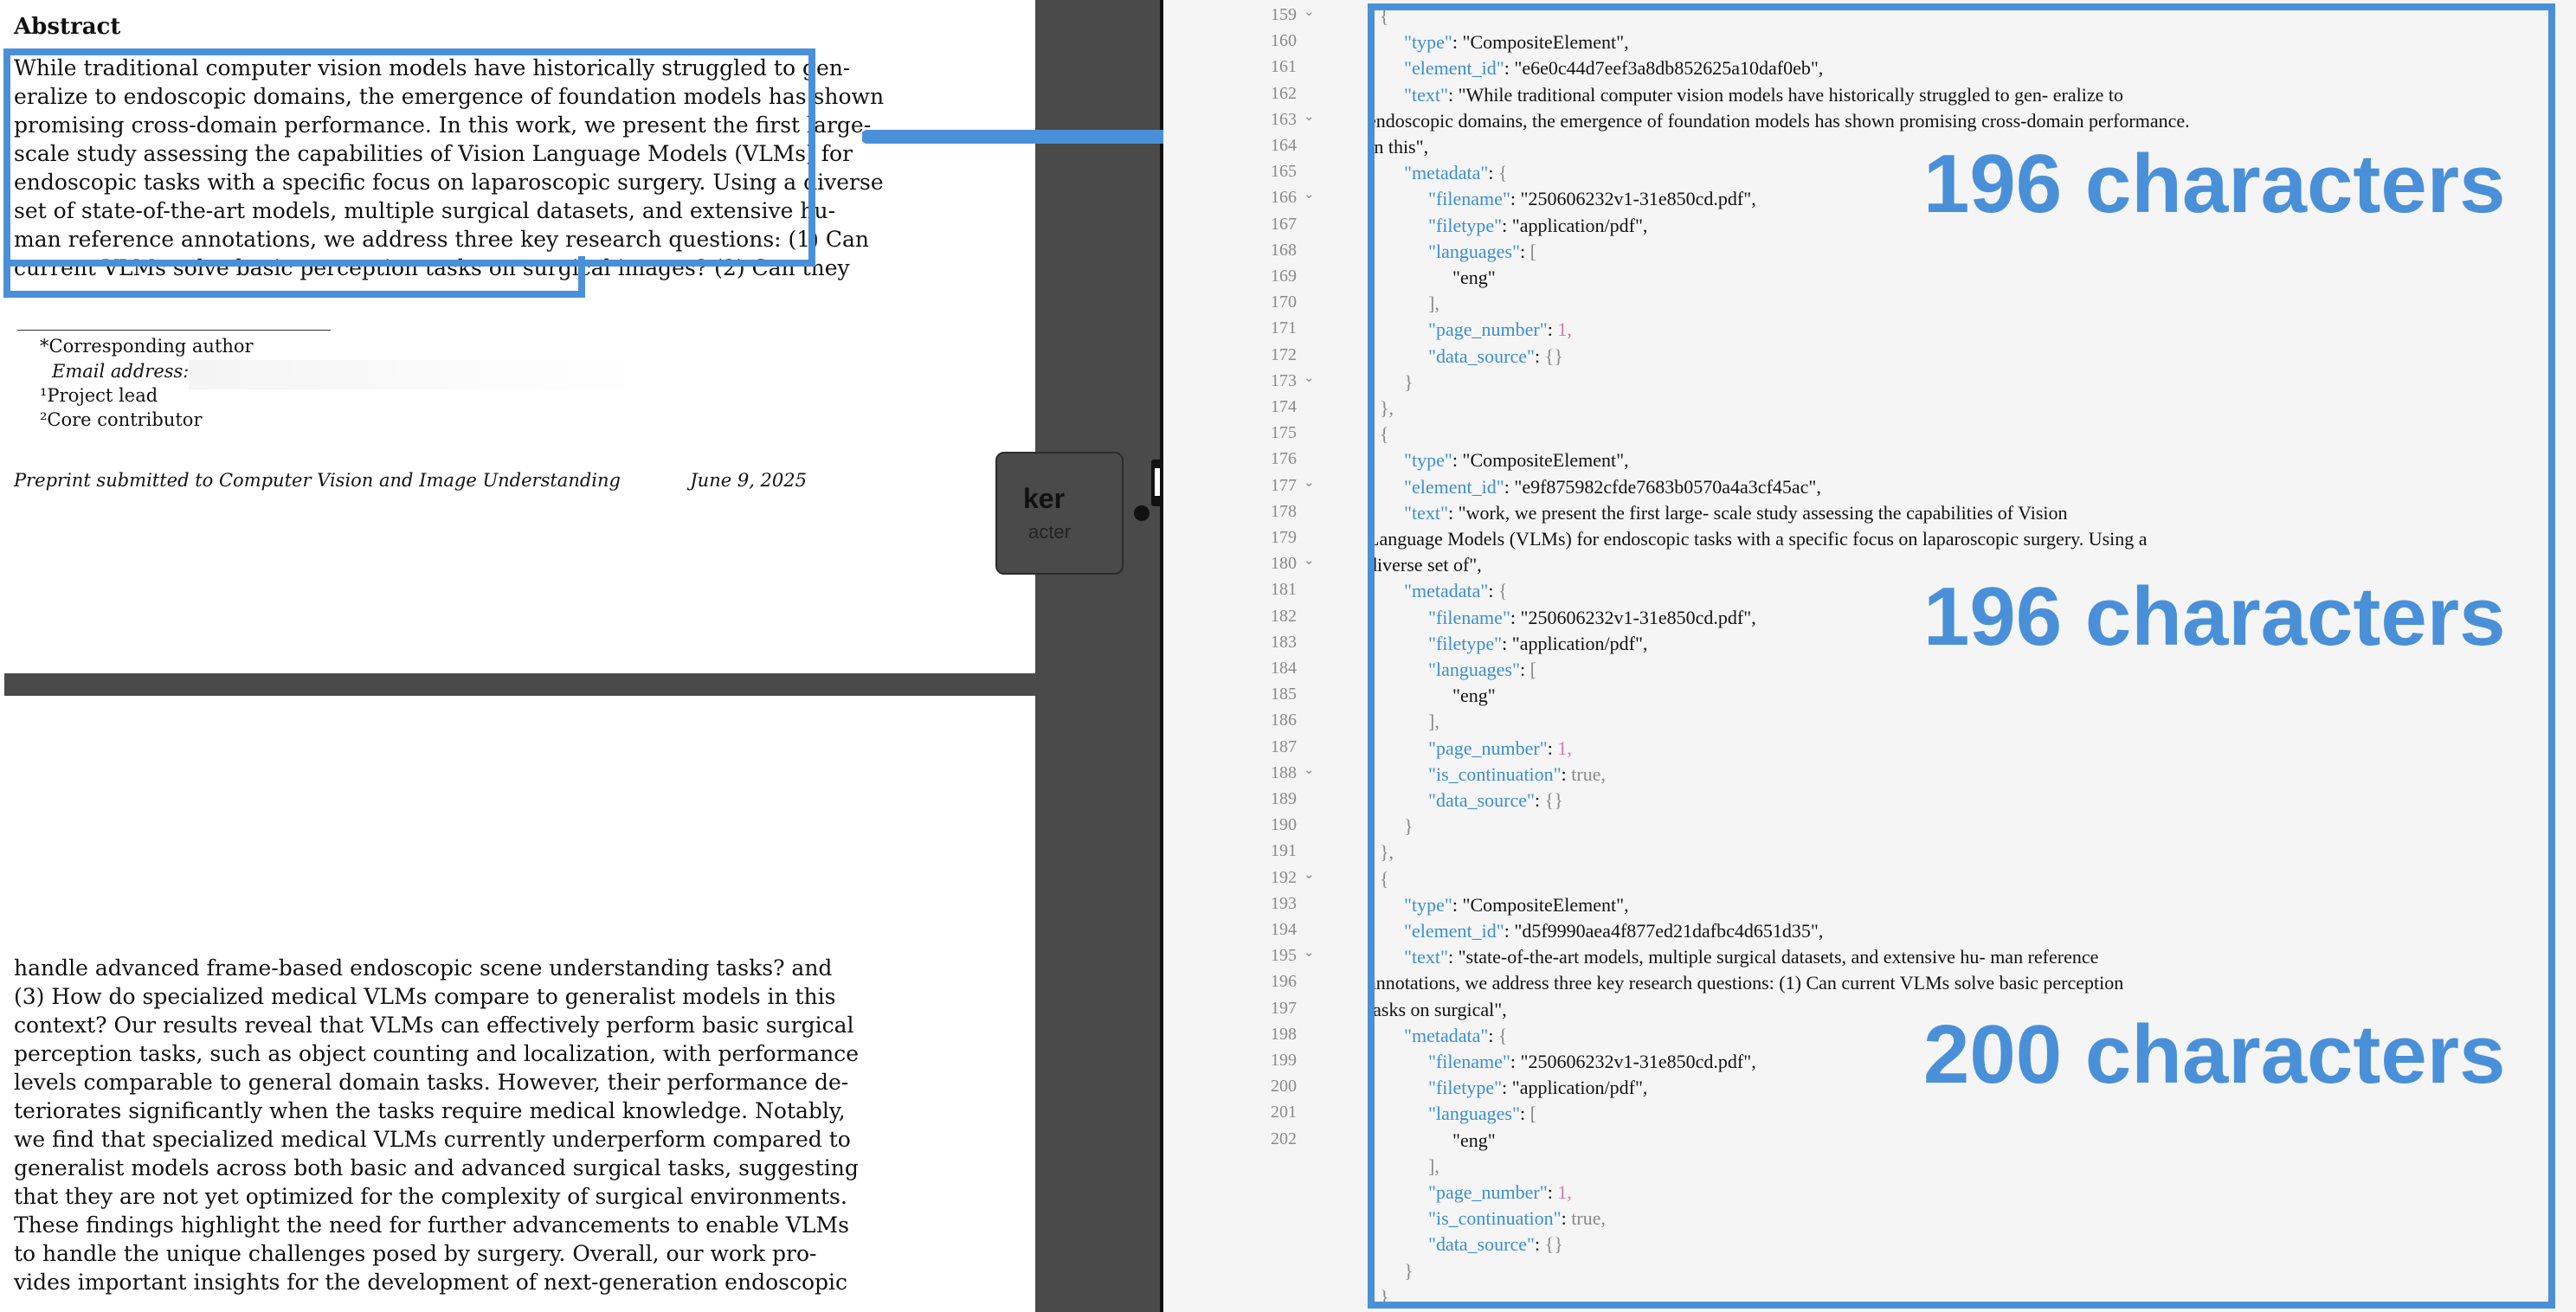  What do you see at coordinates (1284, 772) in the screenshot?
I see `line-number: 188` at bounding box center [1284, 772].